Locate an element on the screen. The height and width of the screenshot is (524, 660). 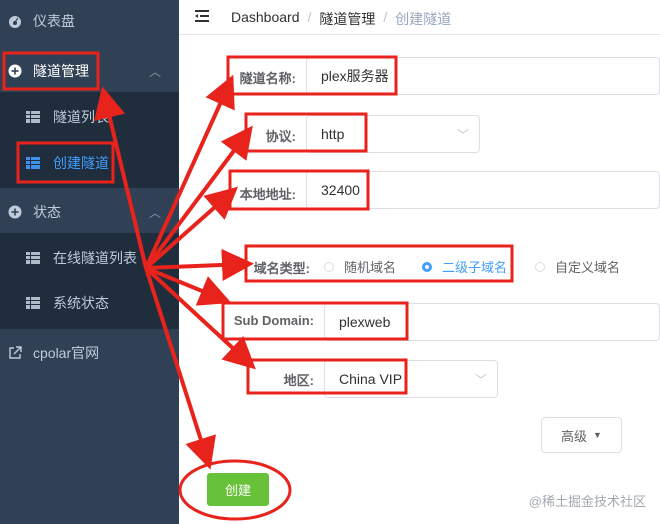
radio-subdomain-label: 二级子域名 is located at coordinates (475, 267).